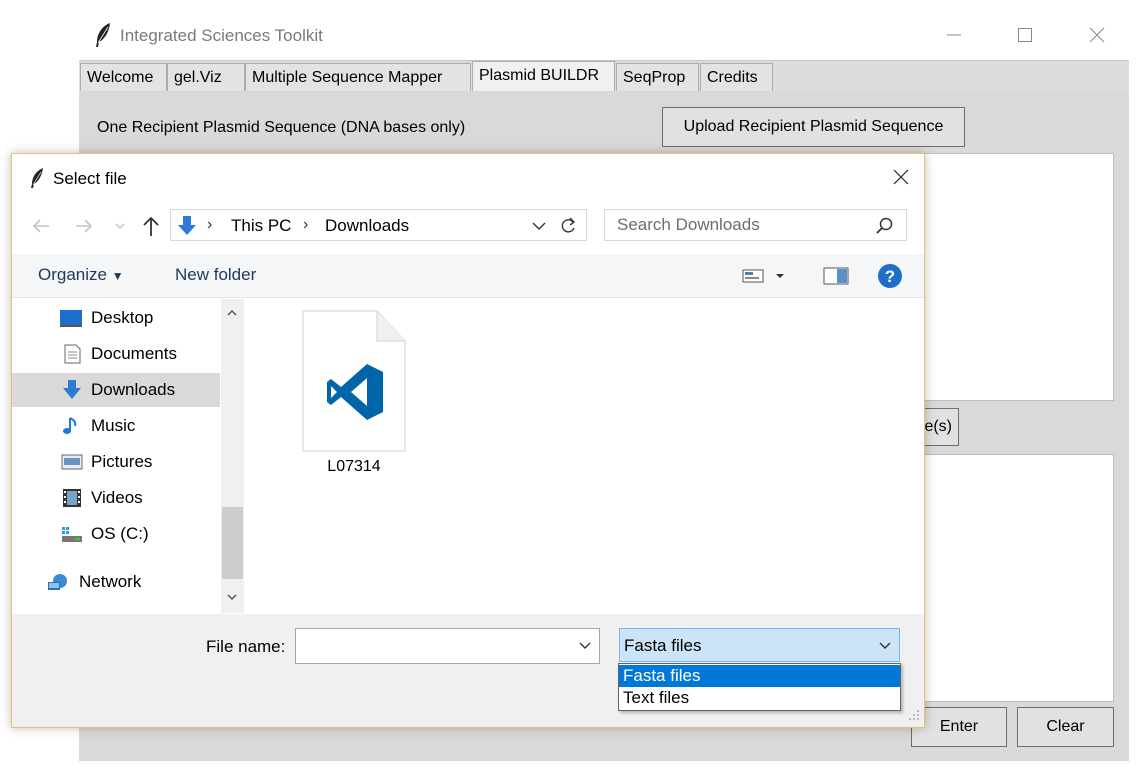 The width and height of the screenshot is (1145, 777). I want to click on tab-welcome: Welcome, so click(123, 77).